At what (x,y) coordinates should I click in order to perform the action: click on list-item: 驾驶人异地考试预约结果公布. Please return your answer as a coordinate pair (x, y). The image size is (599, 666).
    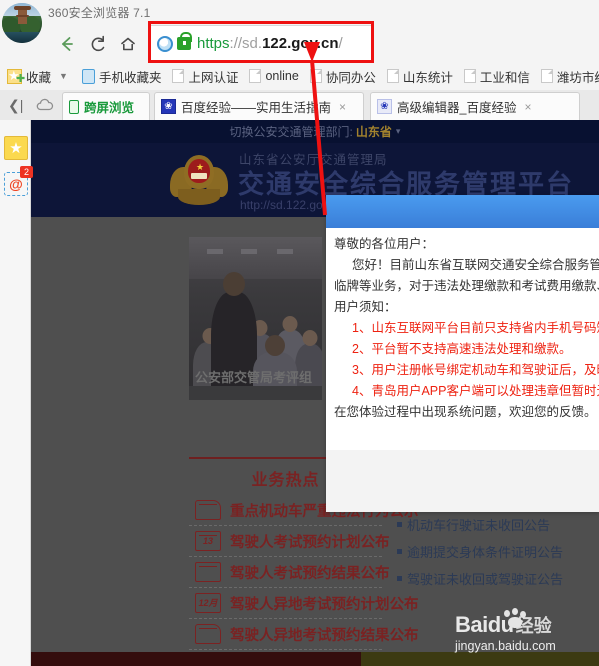
    Looking at the image, I should click on (304, 634).